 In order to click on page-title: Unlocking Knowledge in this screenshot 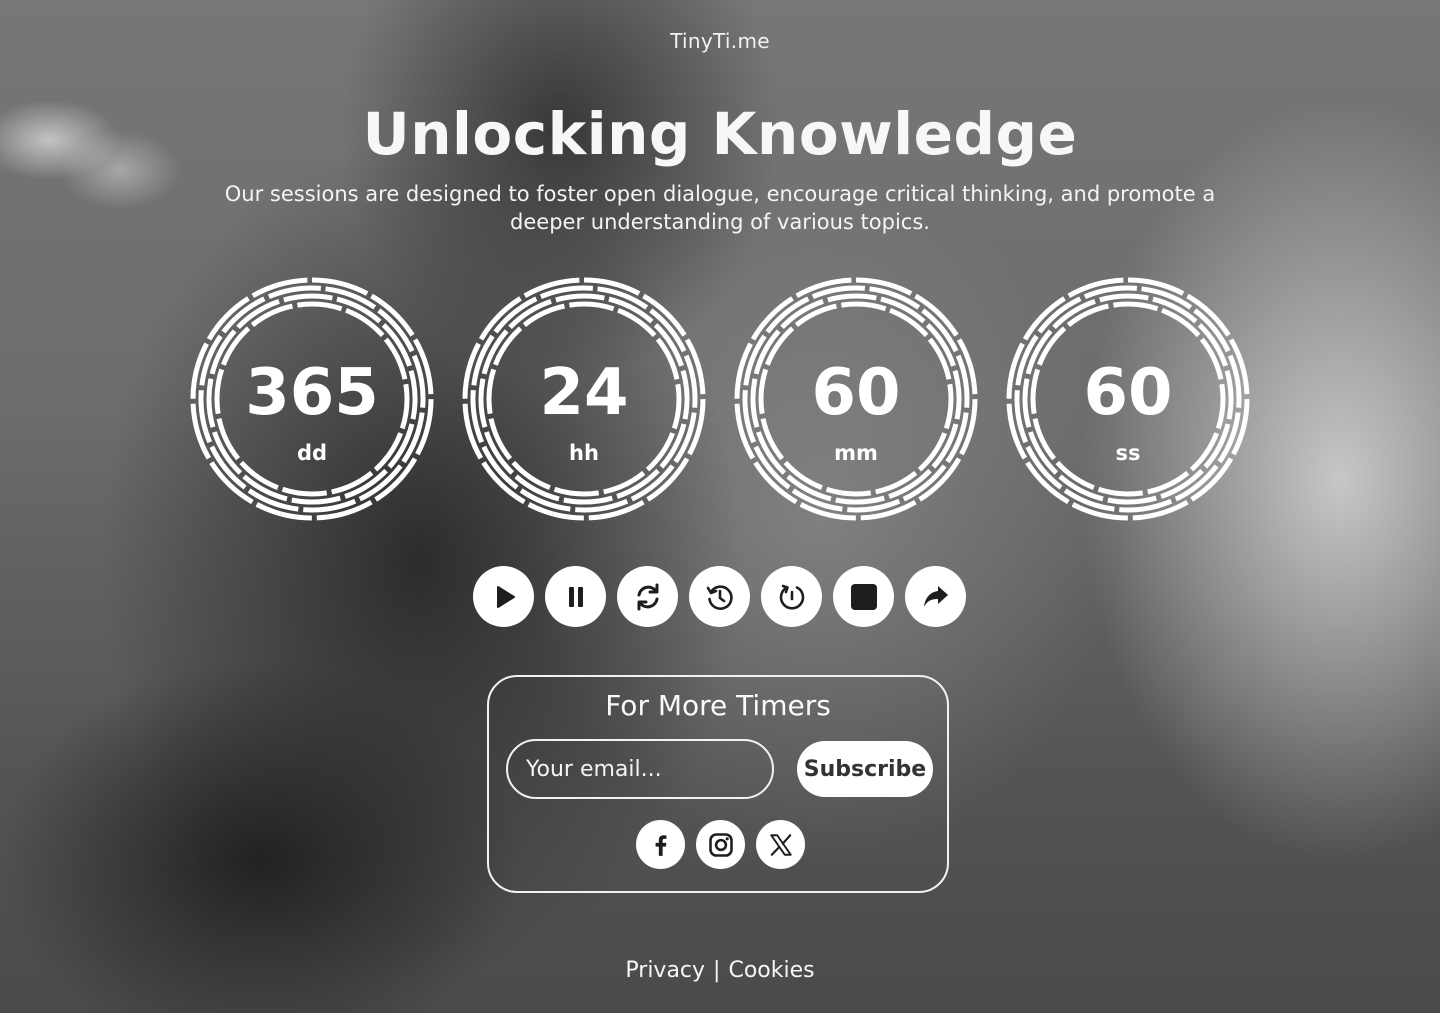, I will do `click(720, 134)`.